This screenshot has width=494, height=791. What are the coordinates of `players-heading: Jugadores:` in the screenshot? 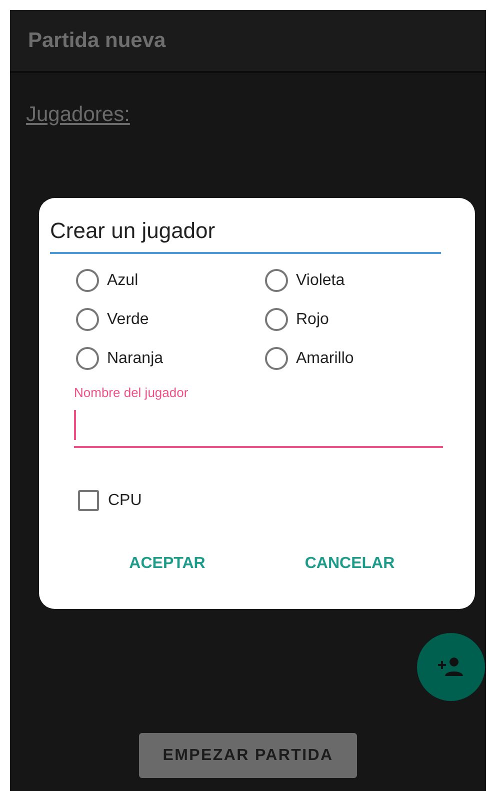 It's located at (78, 114).